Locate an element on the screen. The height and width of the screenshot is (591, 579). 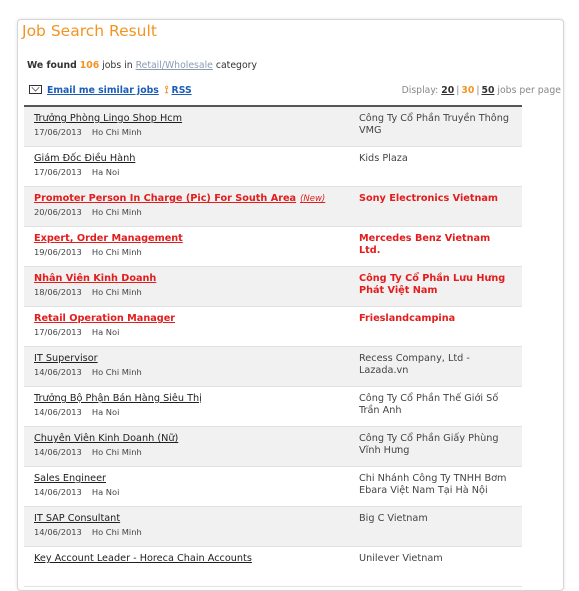
job-title-link: Expert, Order Management is located at coordinates (108, 238).